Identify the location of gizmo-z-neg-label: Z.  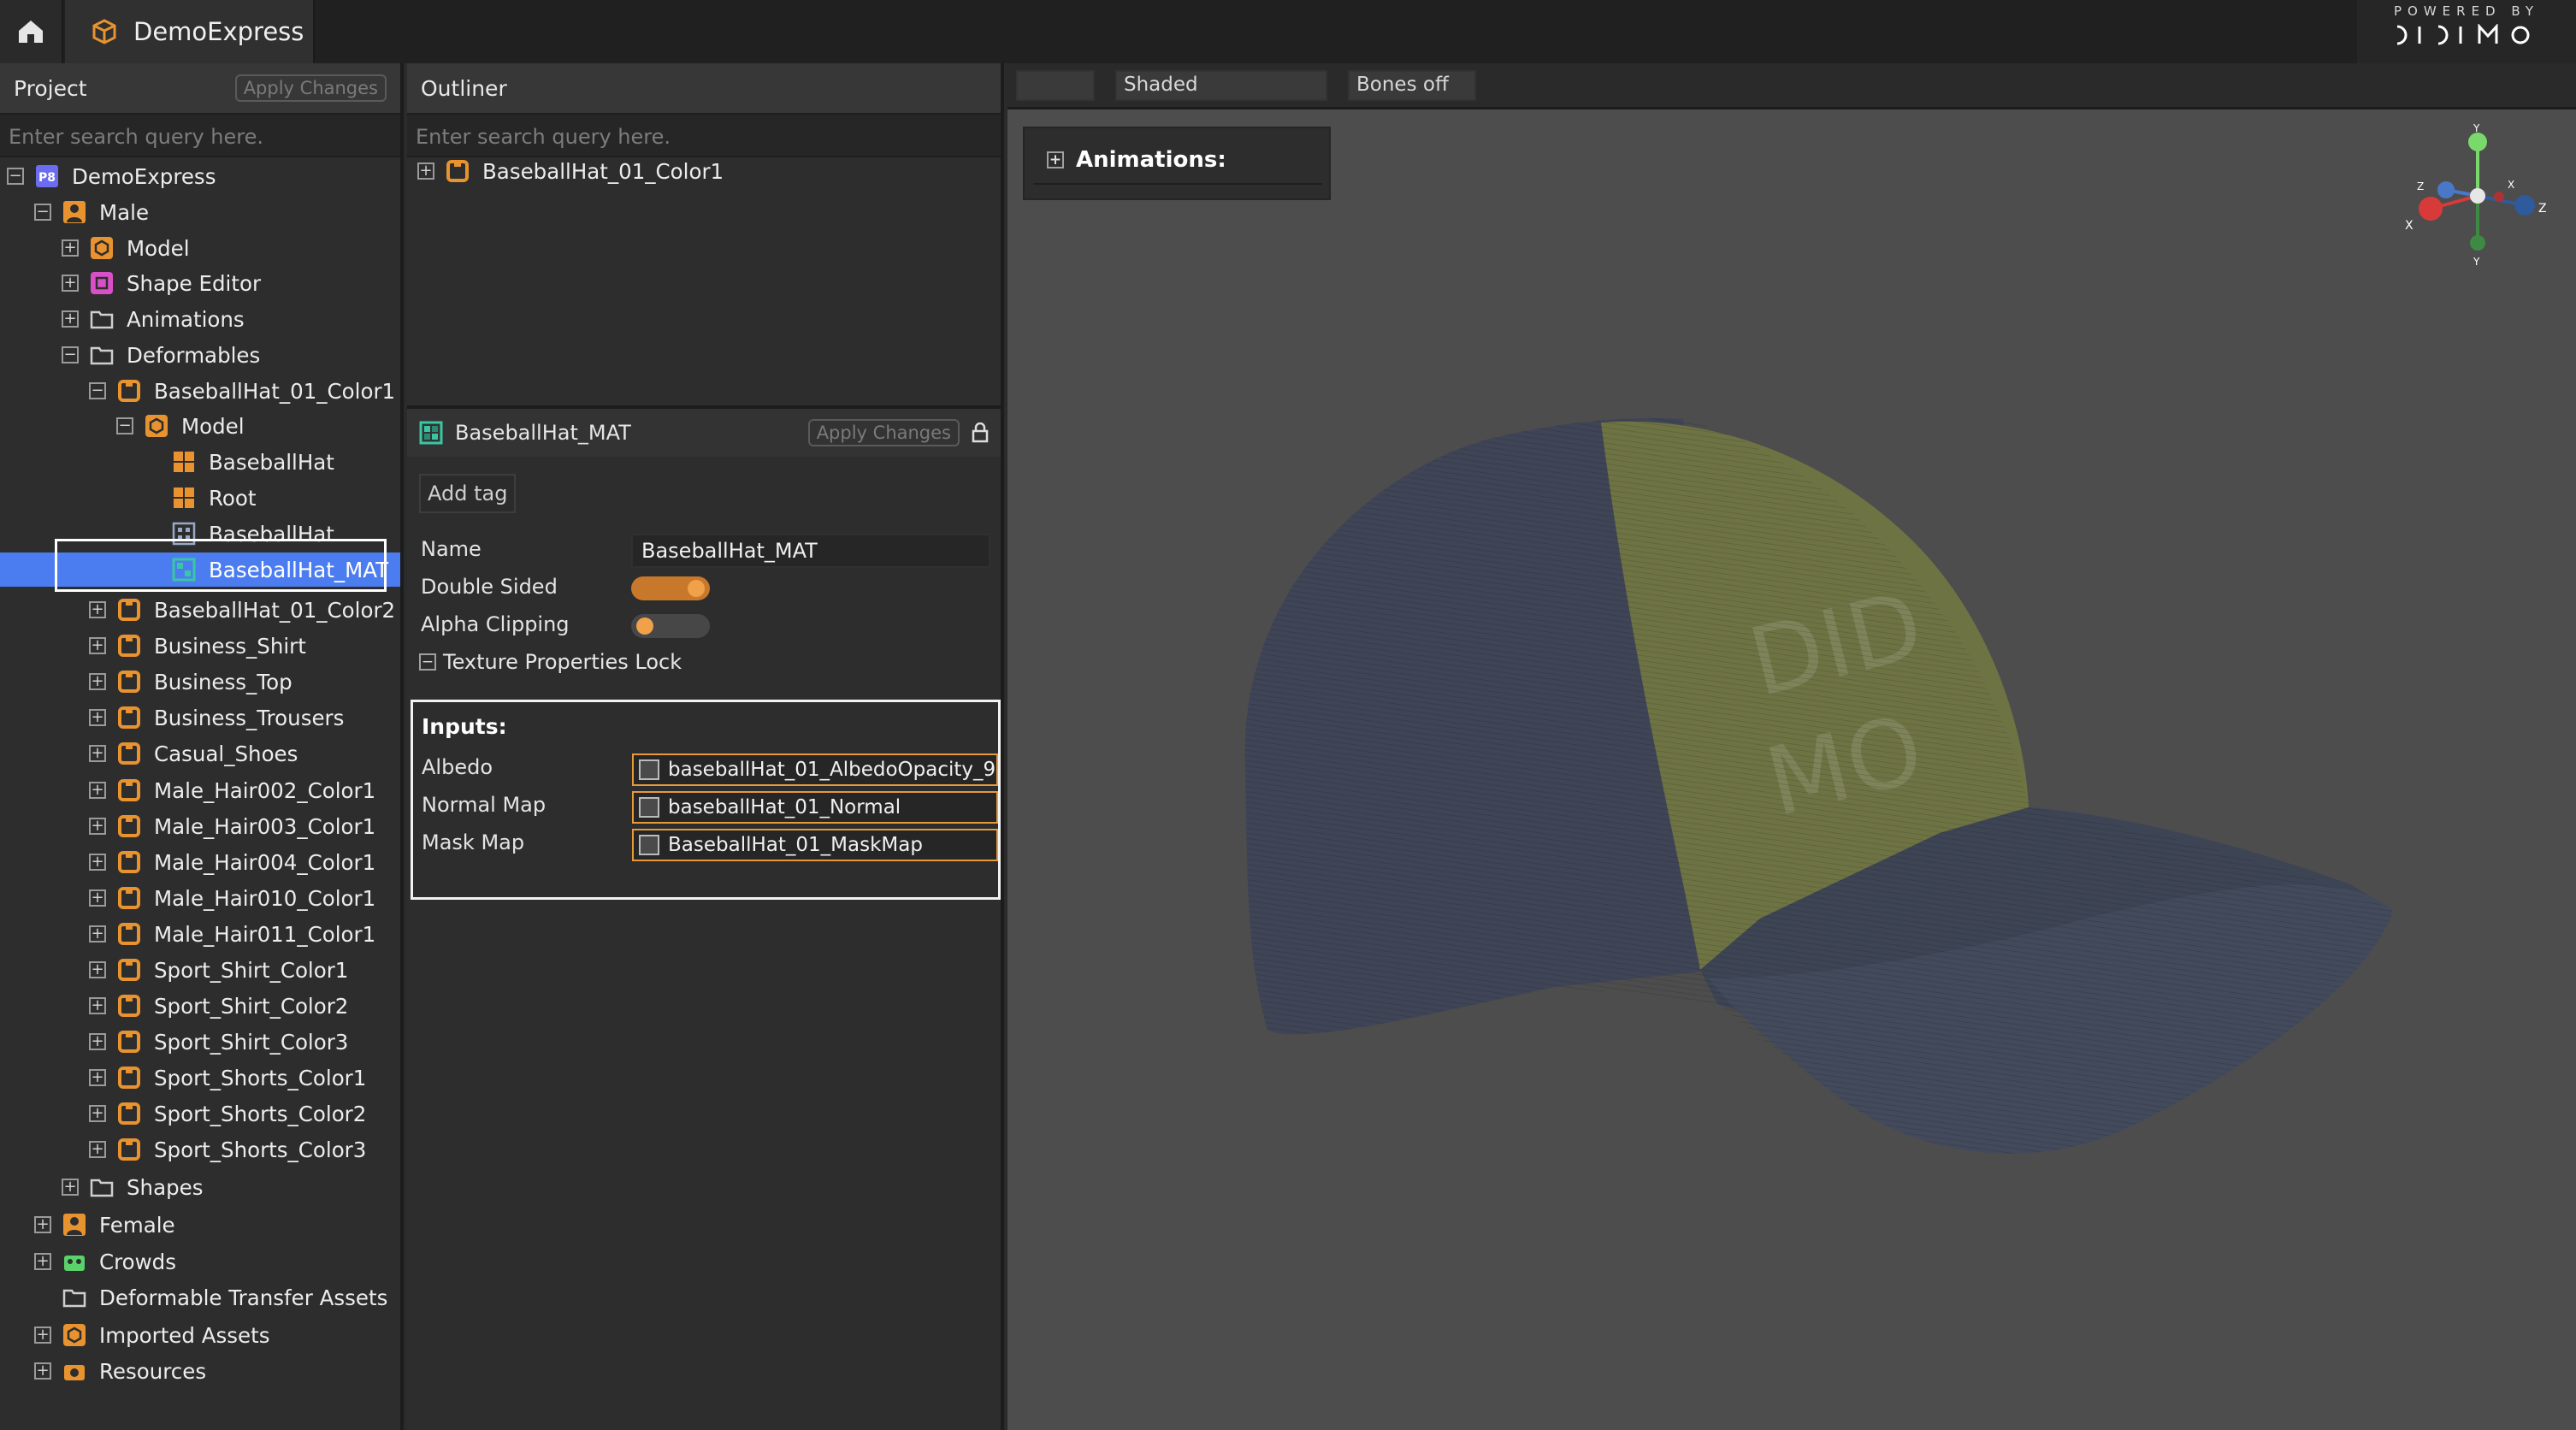
(2420, 186).